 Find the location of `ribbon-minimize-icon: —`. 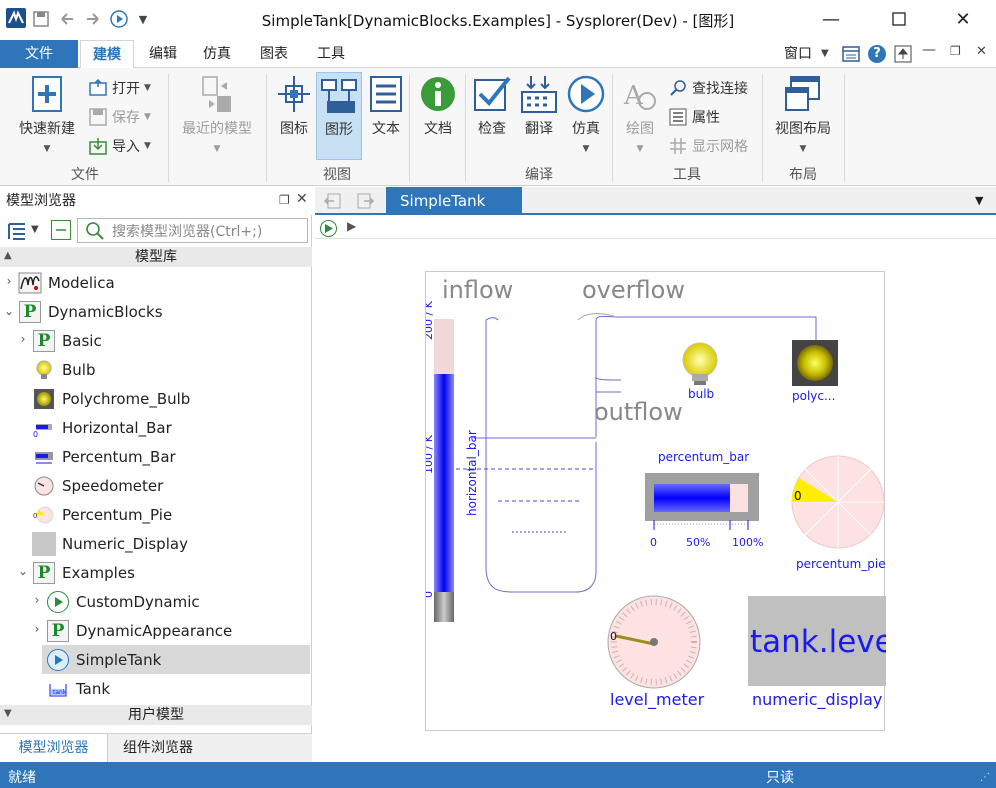

ribbon-minimize-icon: — is located at coordinates (929, 50).